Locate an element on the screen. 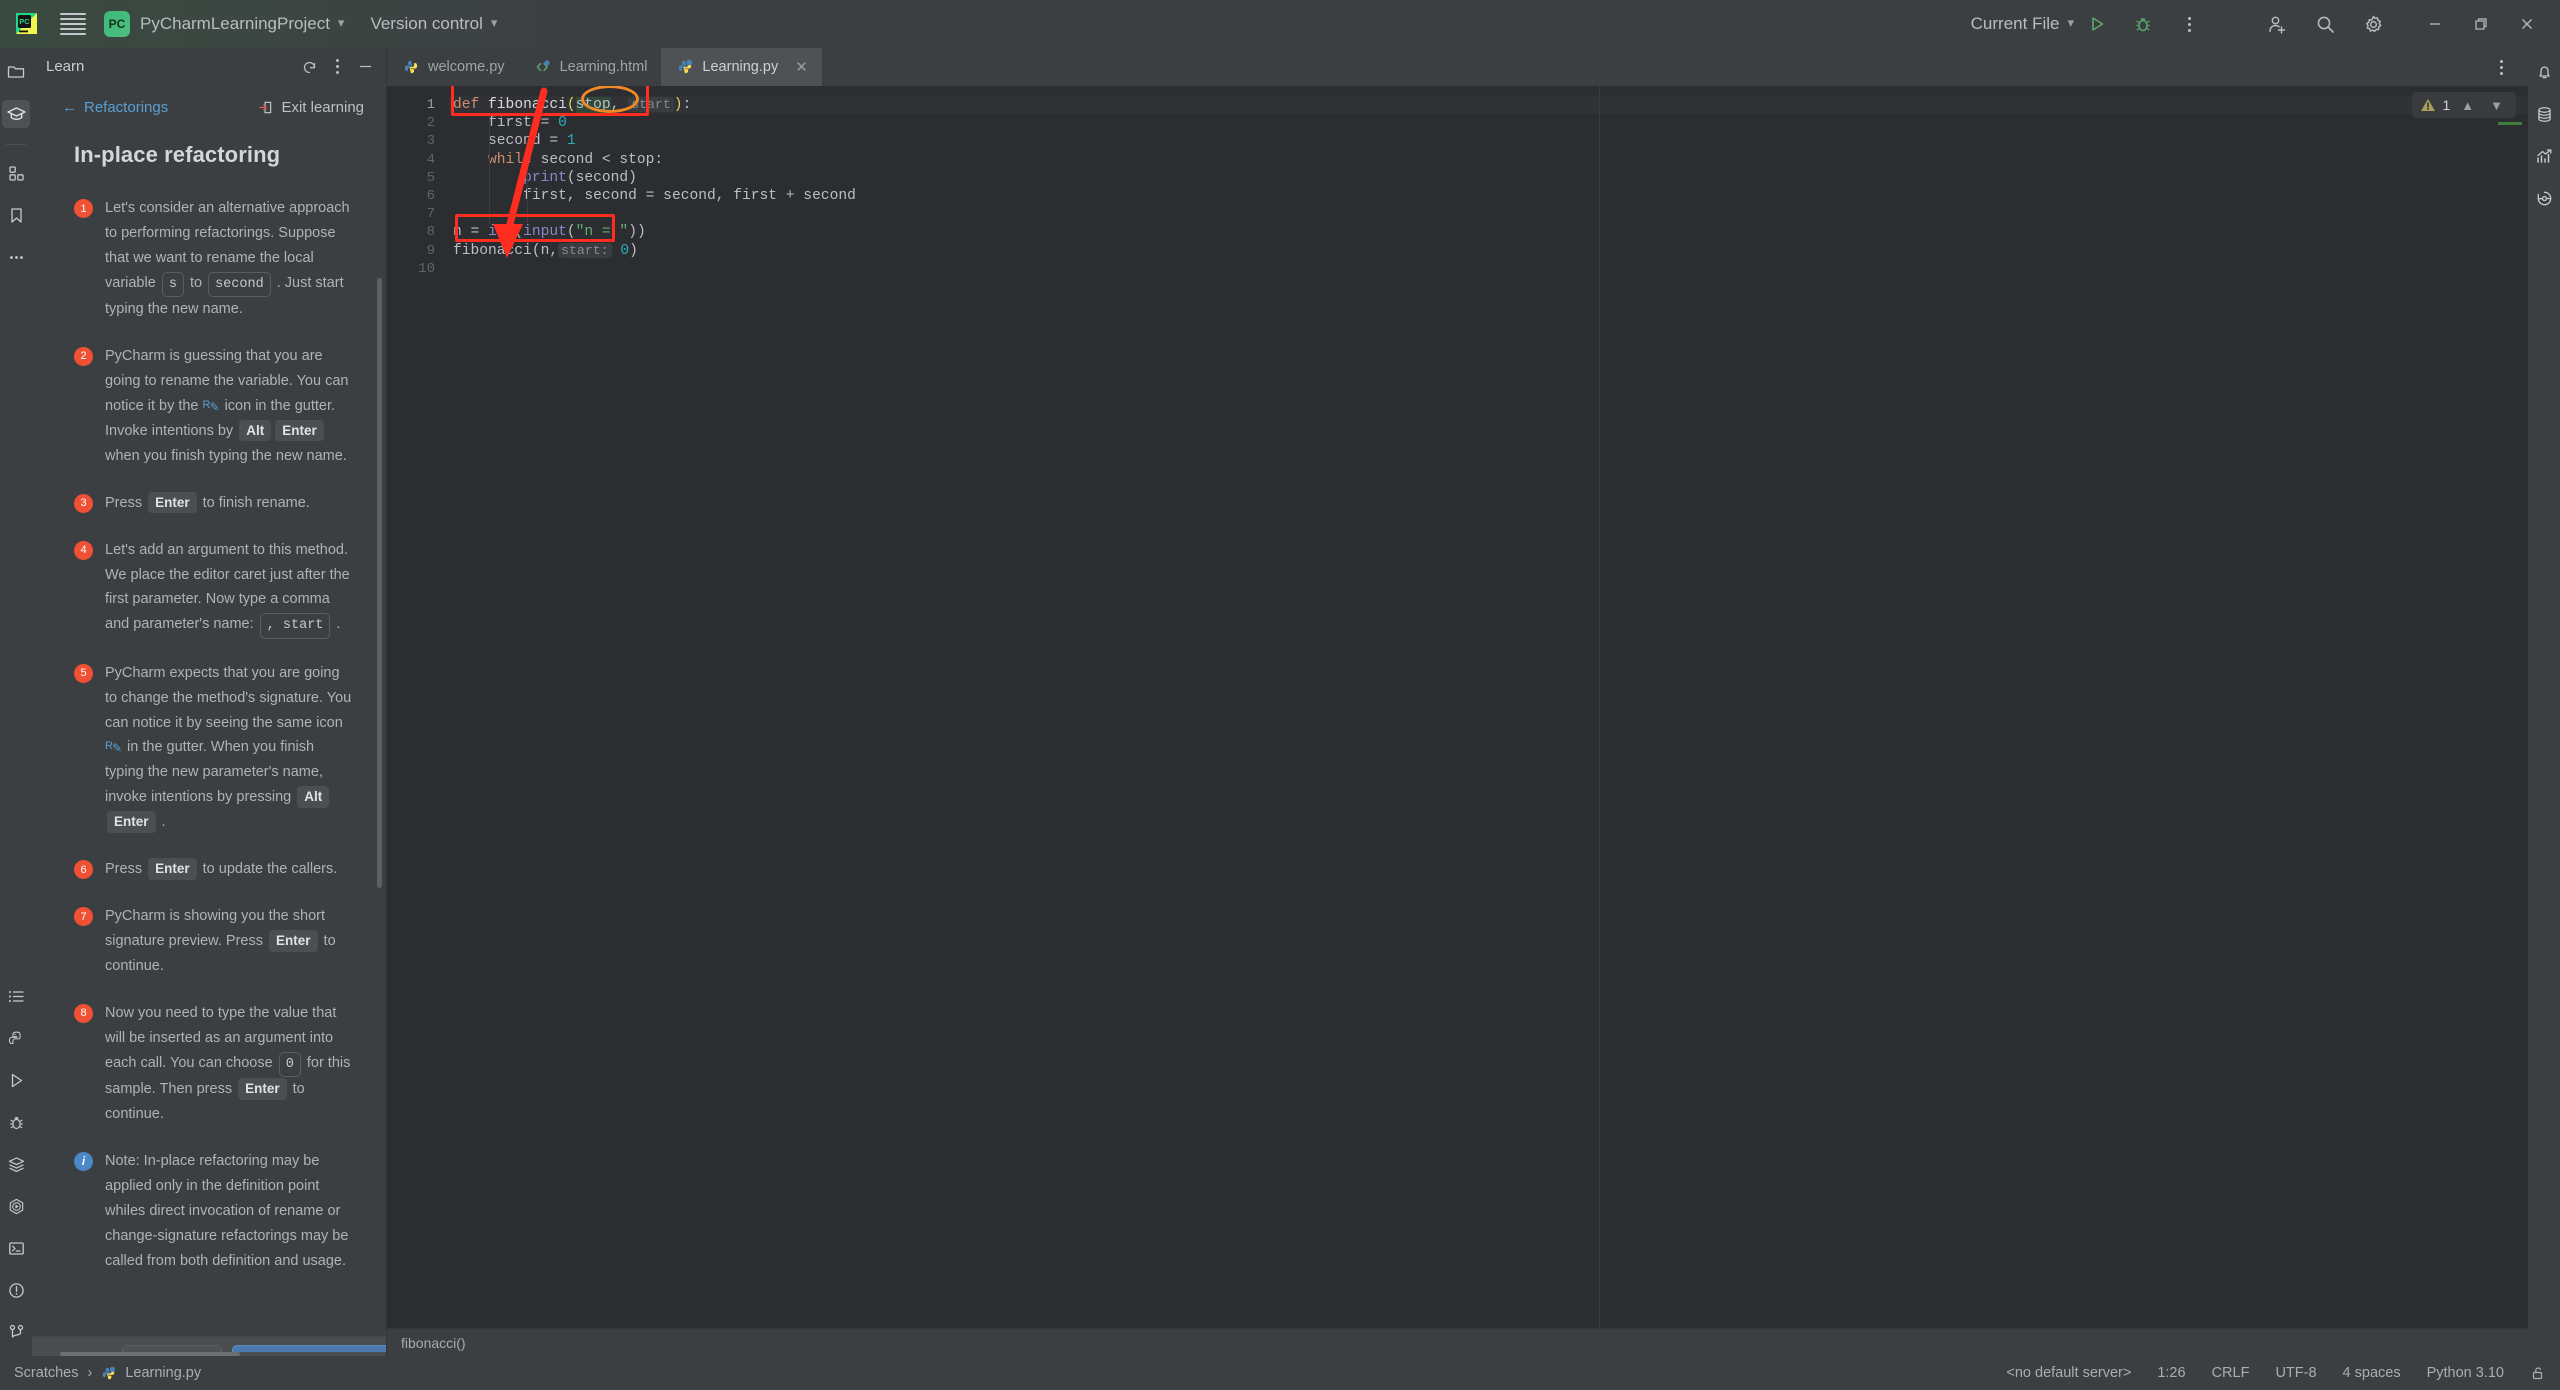 The image size is (2560, 1390). code-line: while second < stop: is located at coordinates (1488, 160).